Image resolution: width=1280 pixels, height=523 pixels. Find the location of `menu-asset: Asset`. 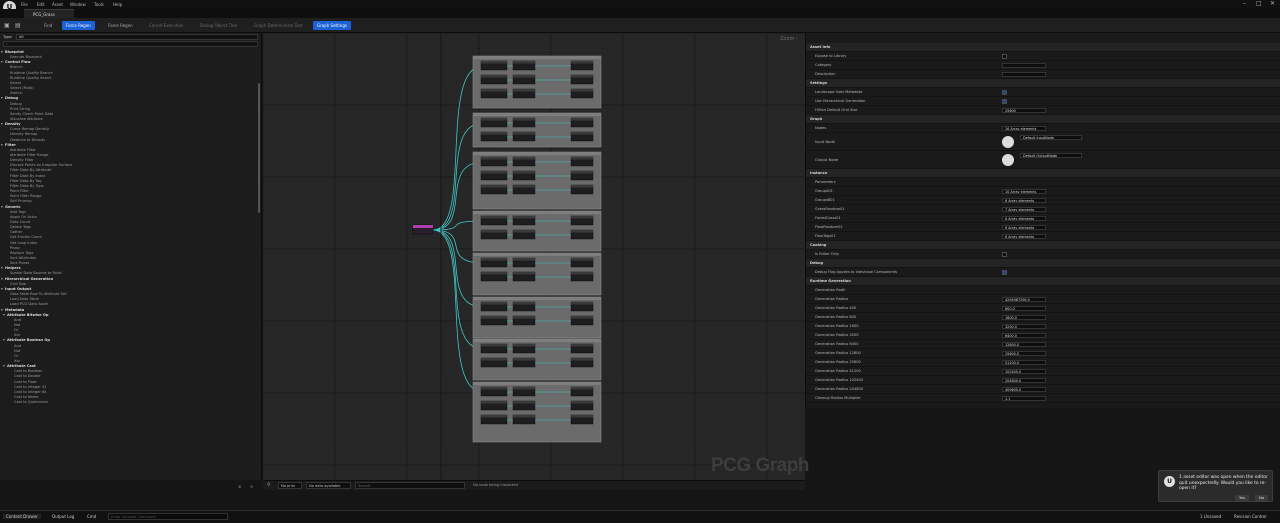

menu-asset: Asset is located at coordinates (57, 4).